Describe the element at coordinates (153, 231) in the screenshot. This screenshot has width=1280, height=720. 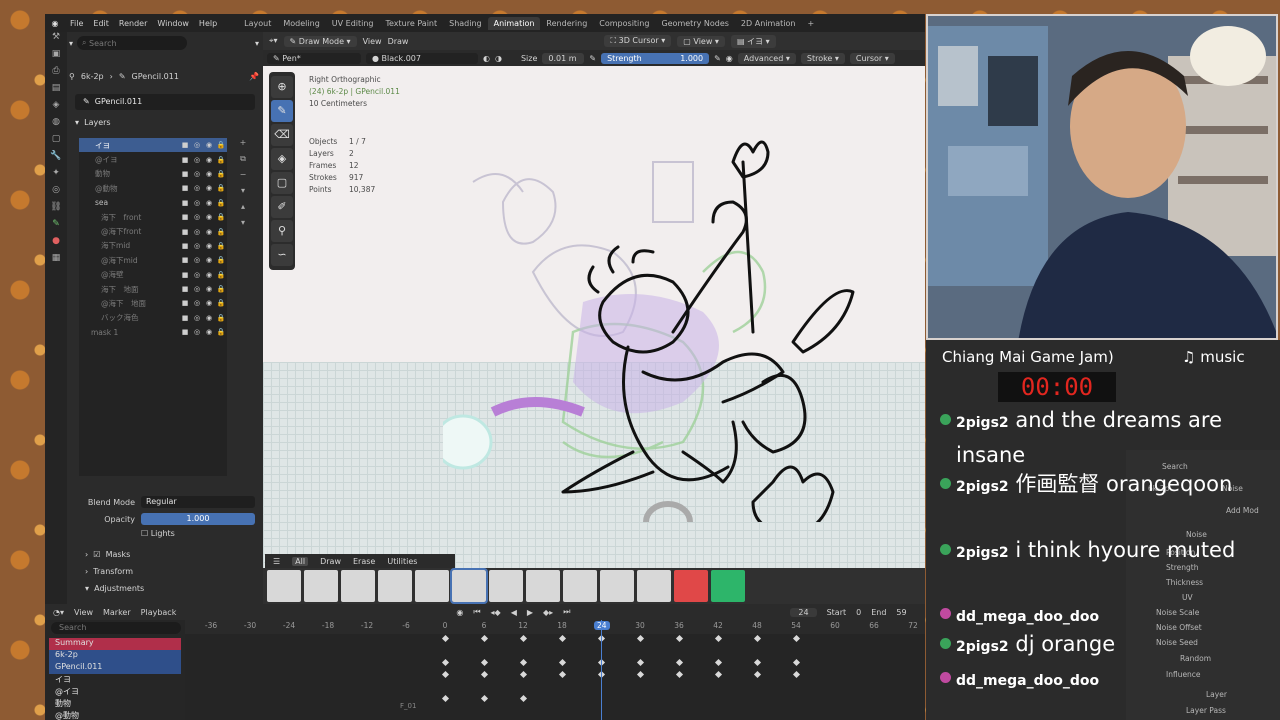
I see `layer-row: @海下front ■ ◎ ◉ 🔒` at that location.